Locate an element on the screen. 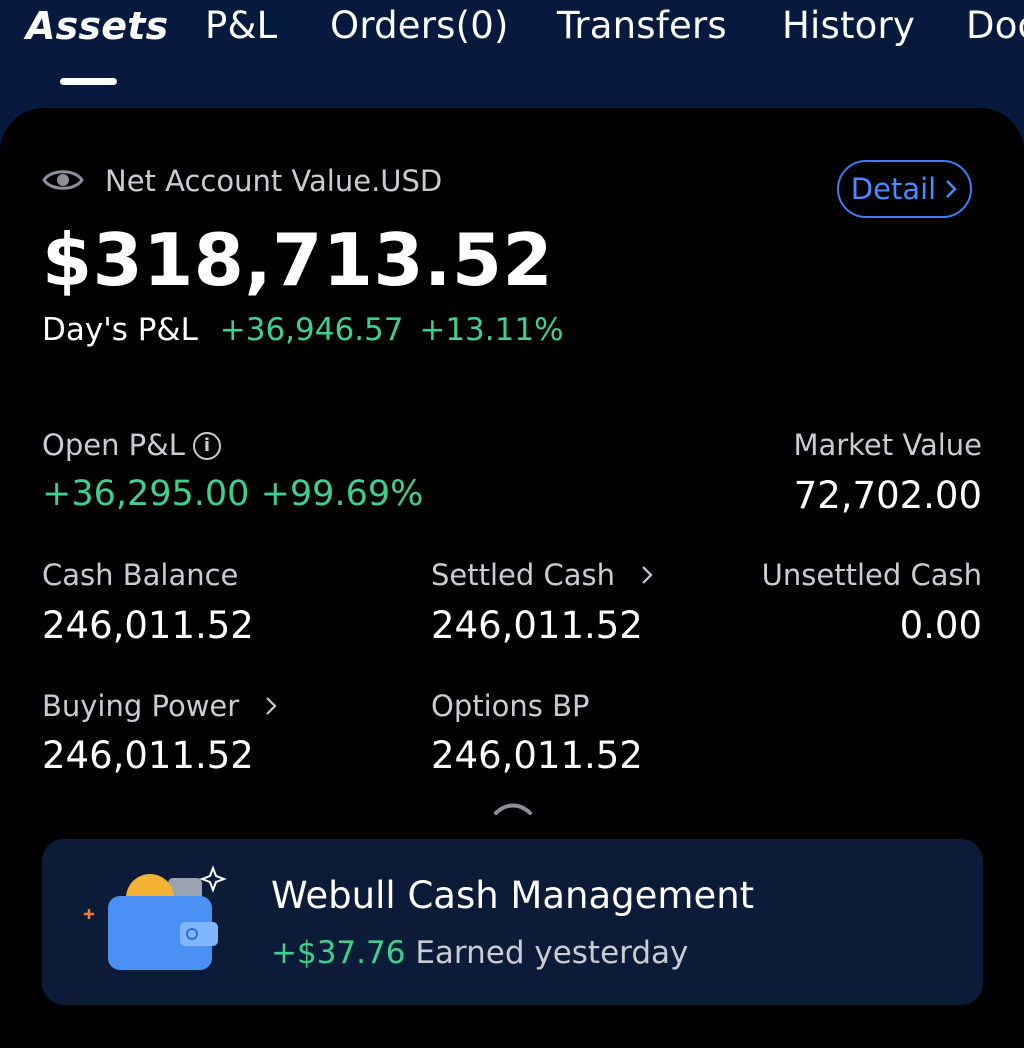 Image resolution: width=1024 pixels, height=1048 pixels. detail-button: Detail is located at coordinates (904, 189).